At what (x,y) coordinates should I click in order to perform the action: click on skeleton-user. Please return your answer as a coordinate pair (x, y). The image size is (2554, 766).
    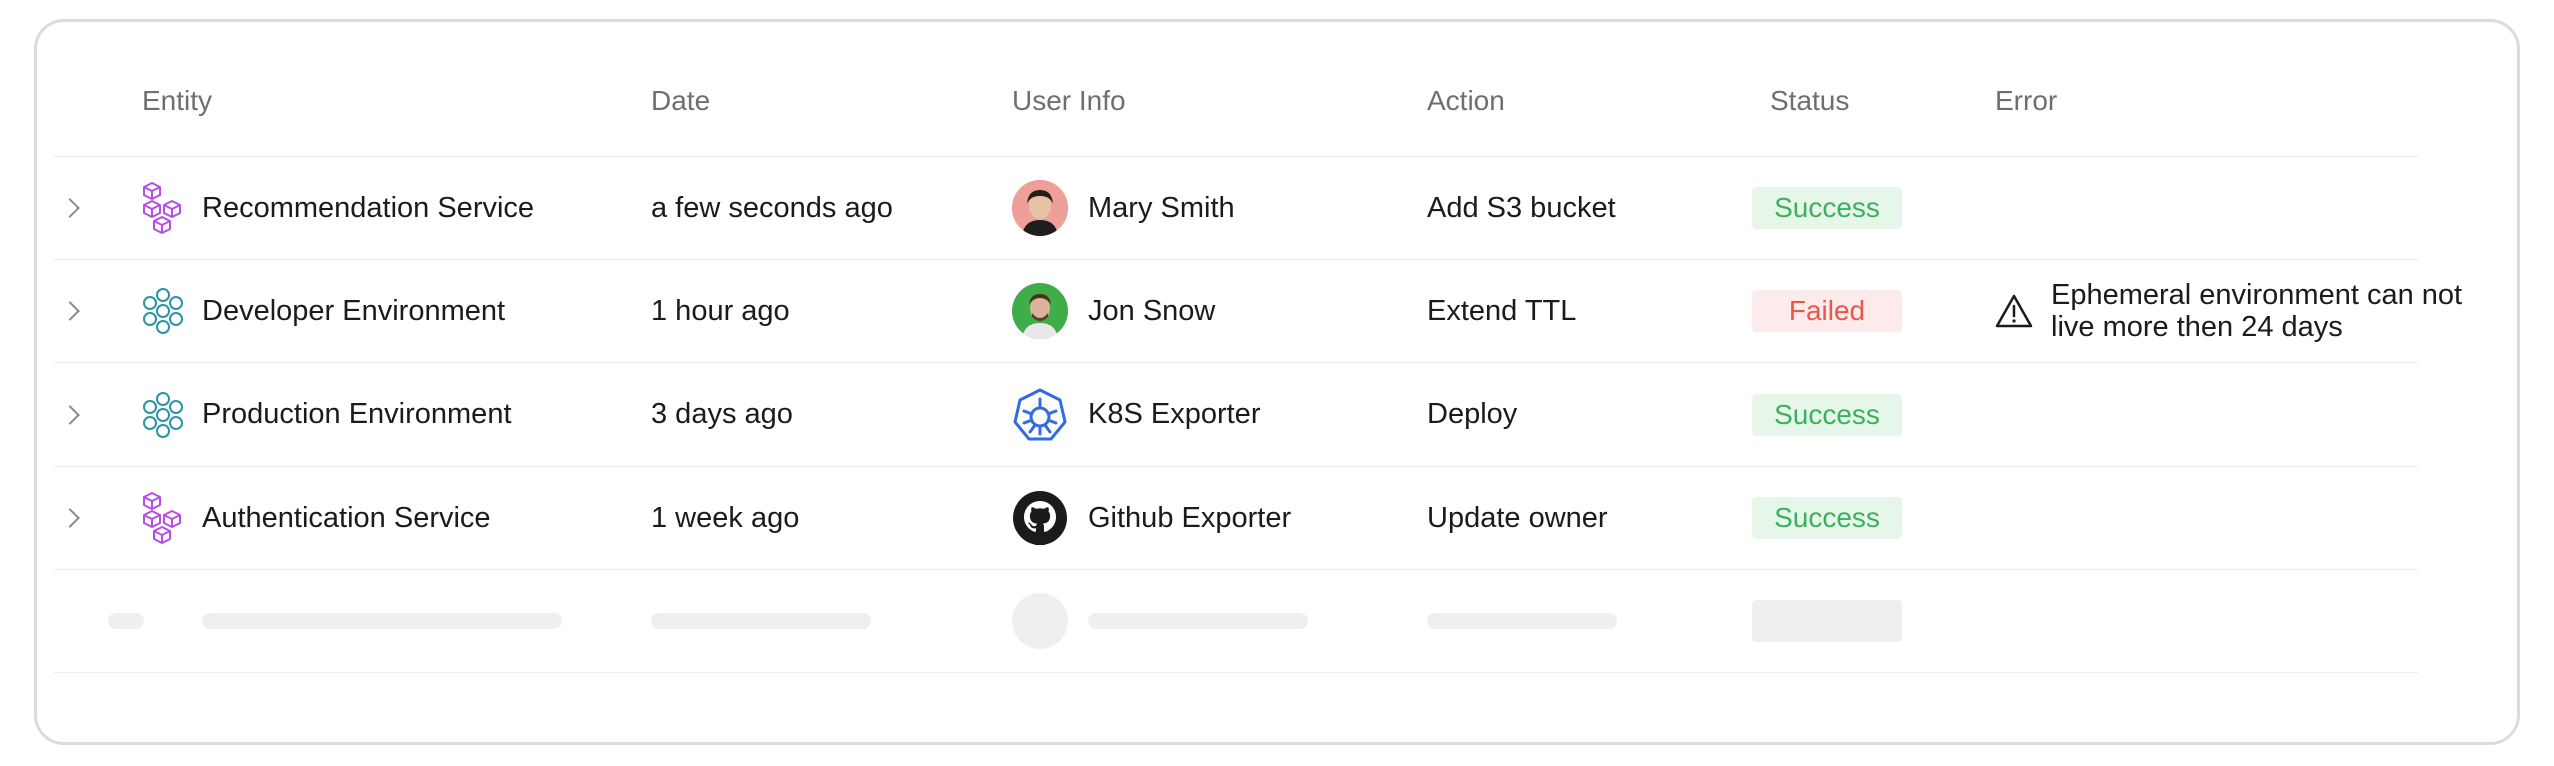
    Looking at the image, I should click on (1198, 621).